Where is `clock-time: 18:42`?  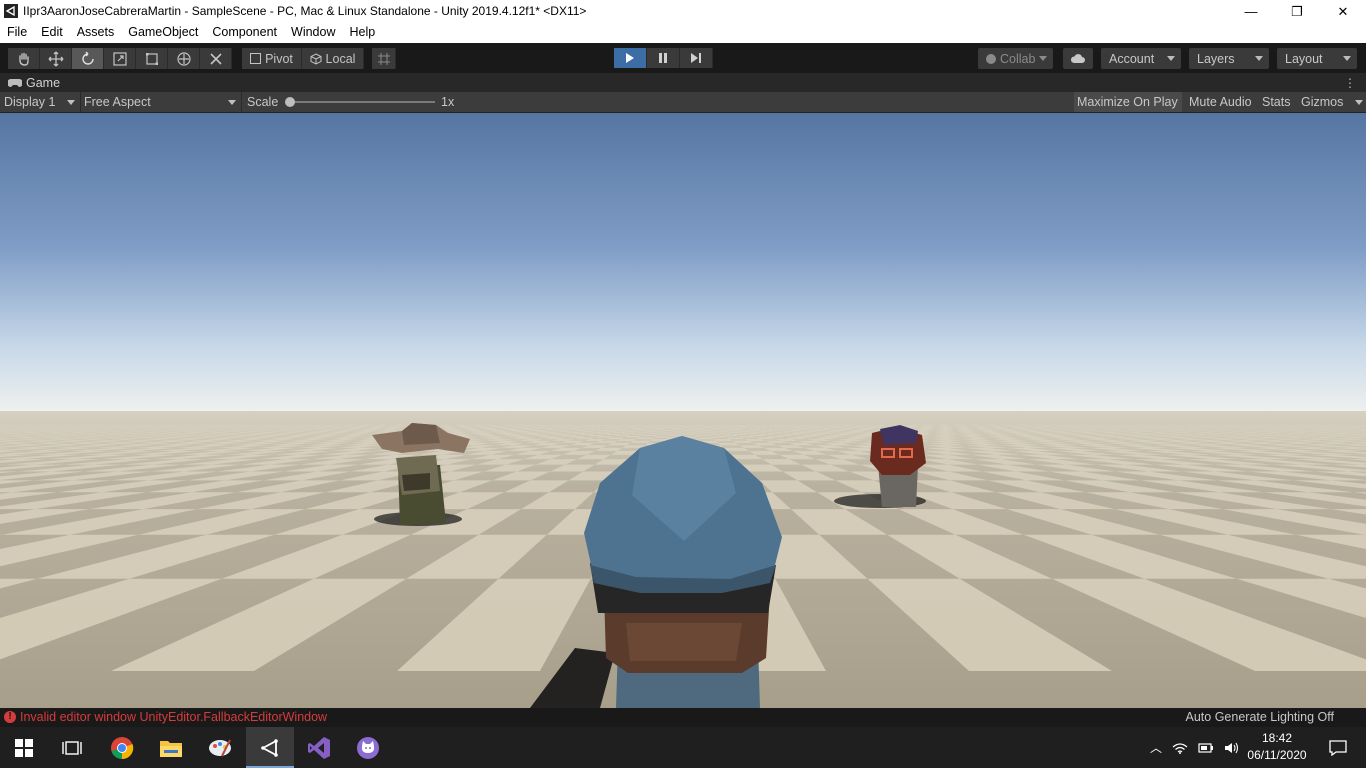
clock-time: 18:42 is located at coordinates (1277, 738).